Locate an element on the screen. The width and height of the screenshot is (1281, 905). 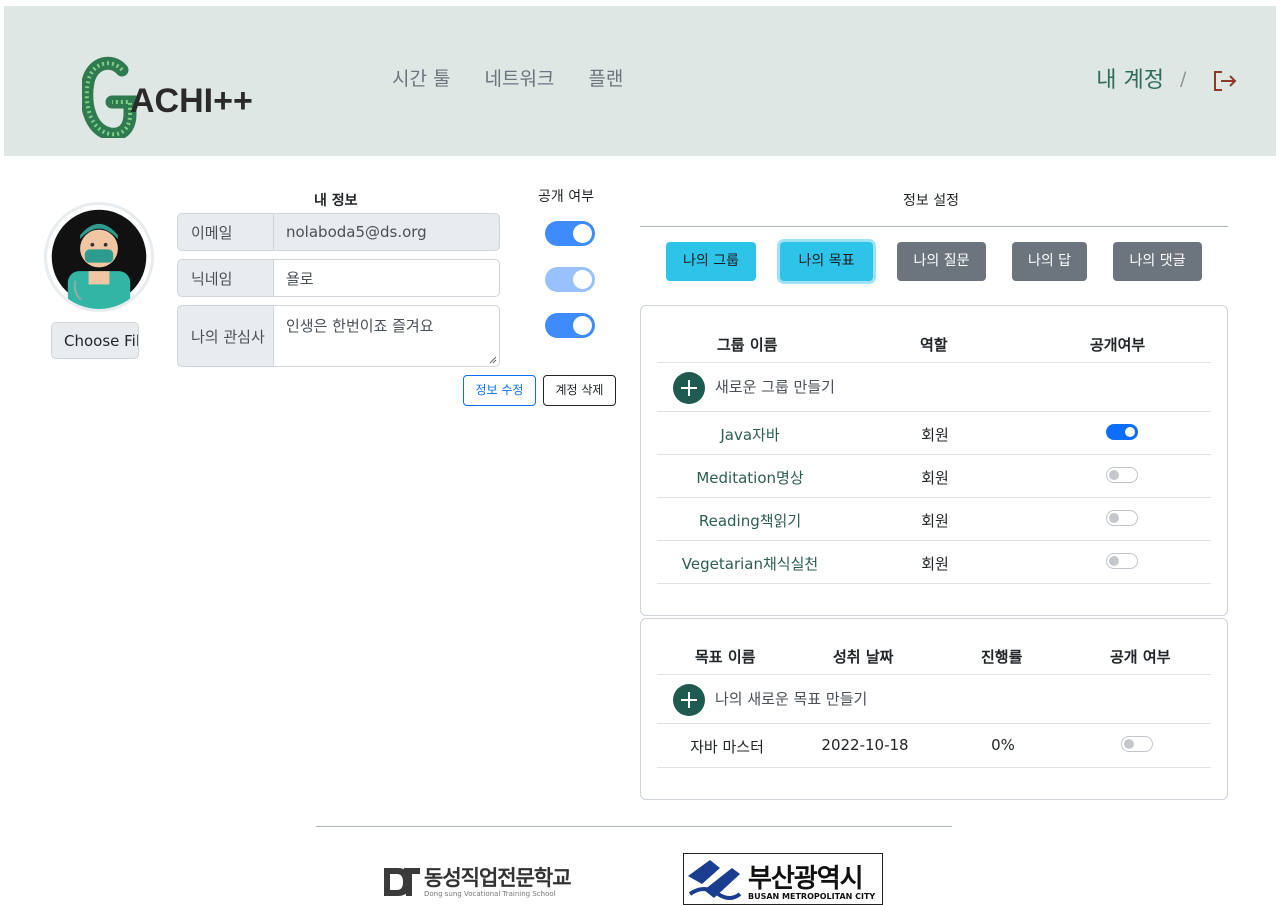
resize-handle-icon is located at coordinates (493, 360).